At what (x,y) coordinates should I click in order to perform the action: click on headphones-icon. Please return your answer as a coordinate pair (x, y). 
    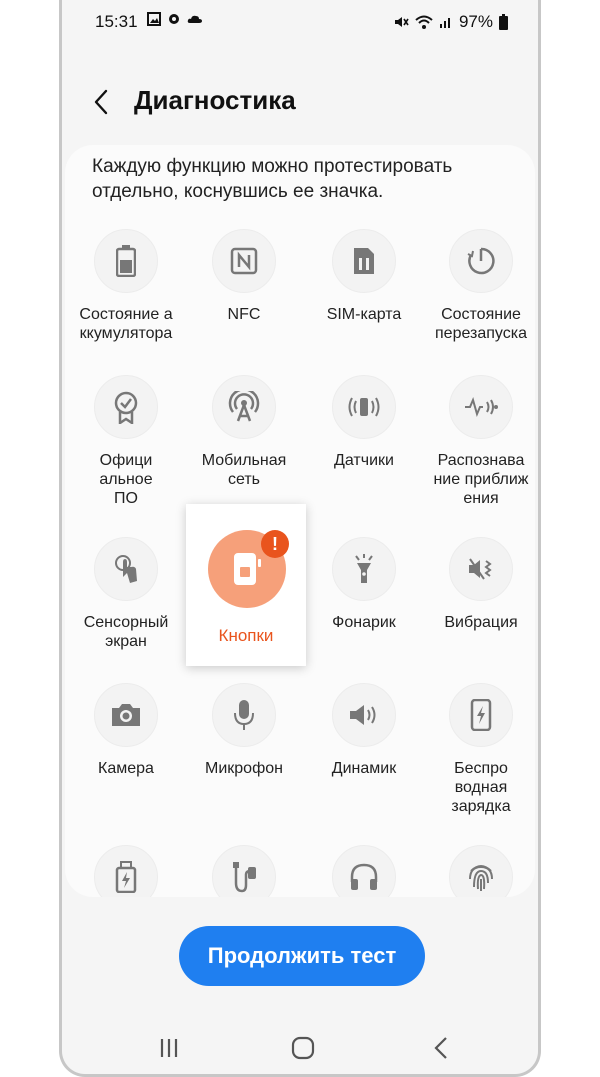
    Looking at the image, I should click on (364, 876).